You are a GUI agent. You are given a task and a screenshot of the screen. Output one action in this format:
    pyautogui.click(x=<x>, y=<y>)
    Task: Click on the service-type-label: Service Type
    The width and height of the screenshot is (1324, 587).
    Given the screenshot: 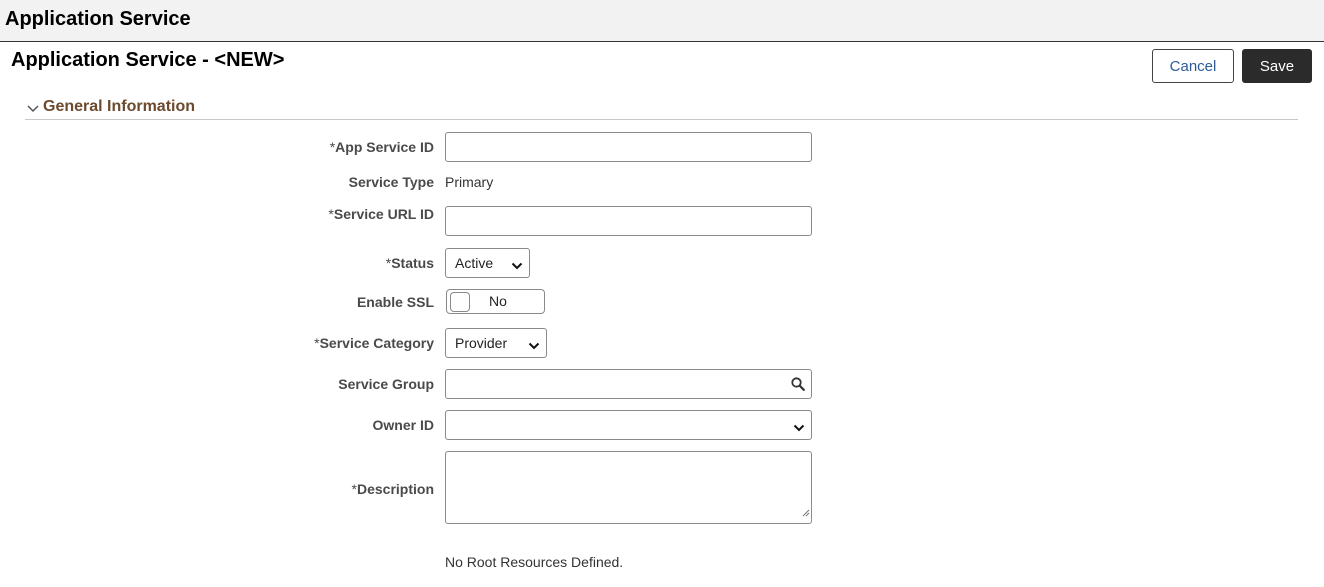 What is the action you would take?
    pyautogui.click(x=391, y=182)
    